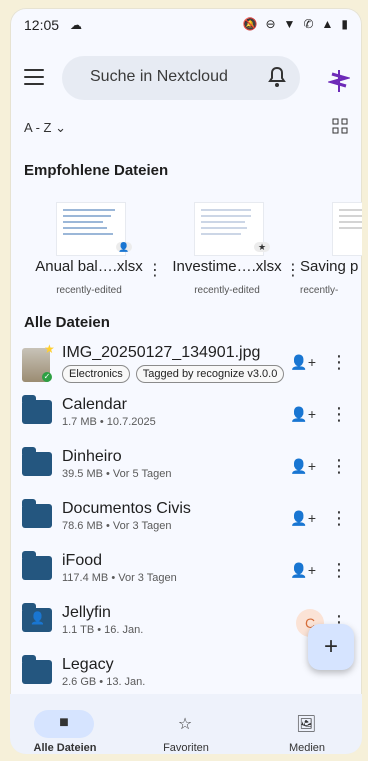 Image resolution: width=368 pixels, height=761 pixels. Describe the element at coordinates (67, 322) in the screenshot. I see `files-title: Alle Dateien` at that location.